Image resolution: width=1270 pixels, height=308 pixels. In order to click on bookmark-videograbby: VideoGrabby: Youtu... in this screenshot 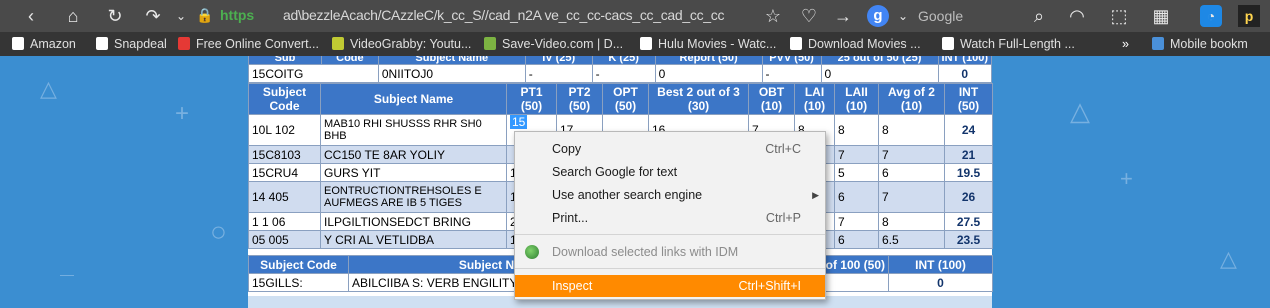, I will do `click(401, 44)`.